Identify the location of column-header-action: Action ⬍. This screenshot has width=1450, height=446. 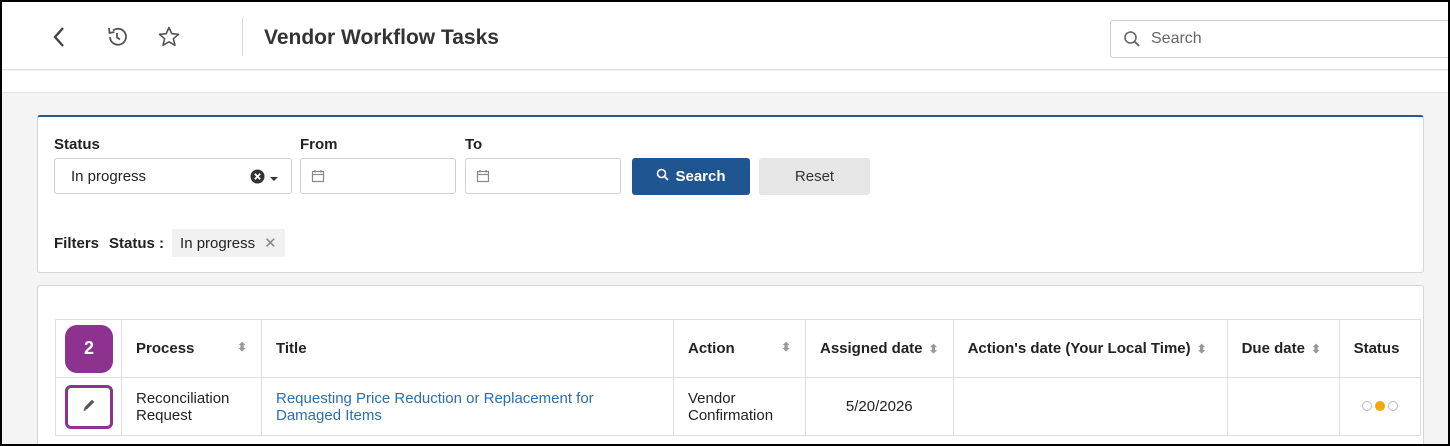
(739, 348).